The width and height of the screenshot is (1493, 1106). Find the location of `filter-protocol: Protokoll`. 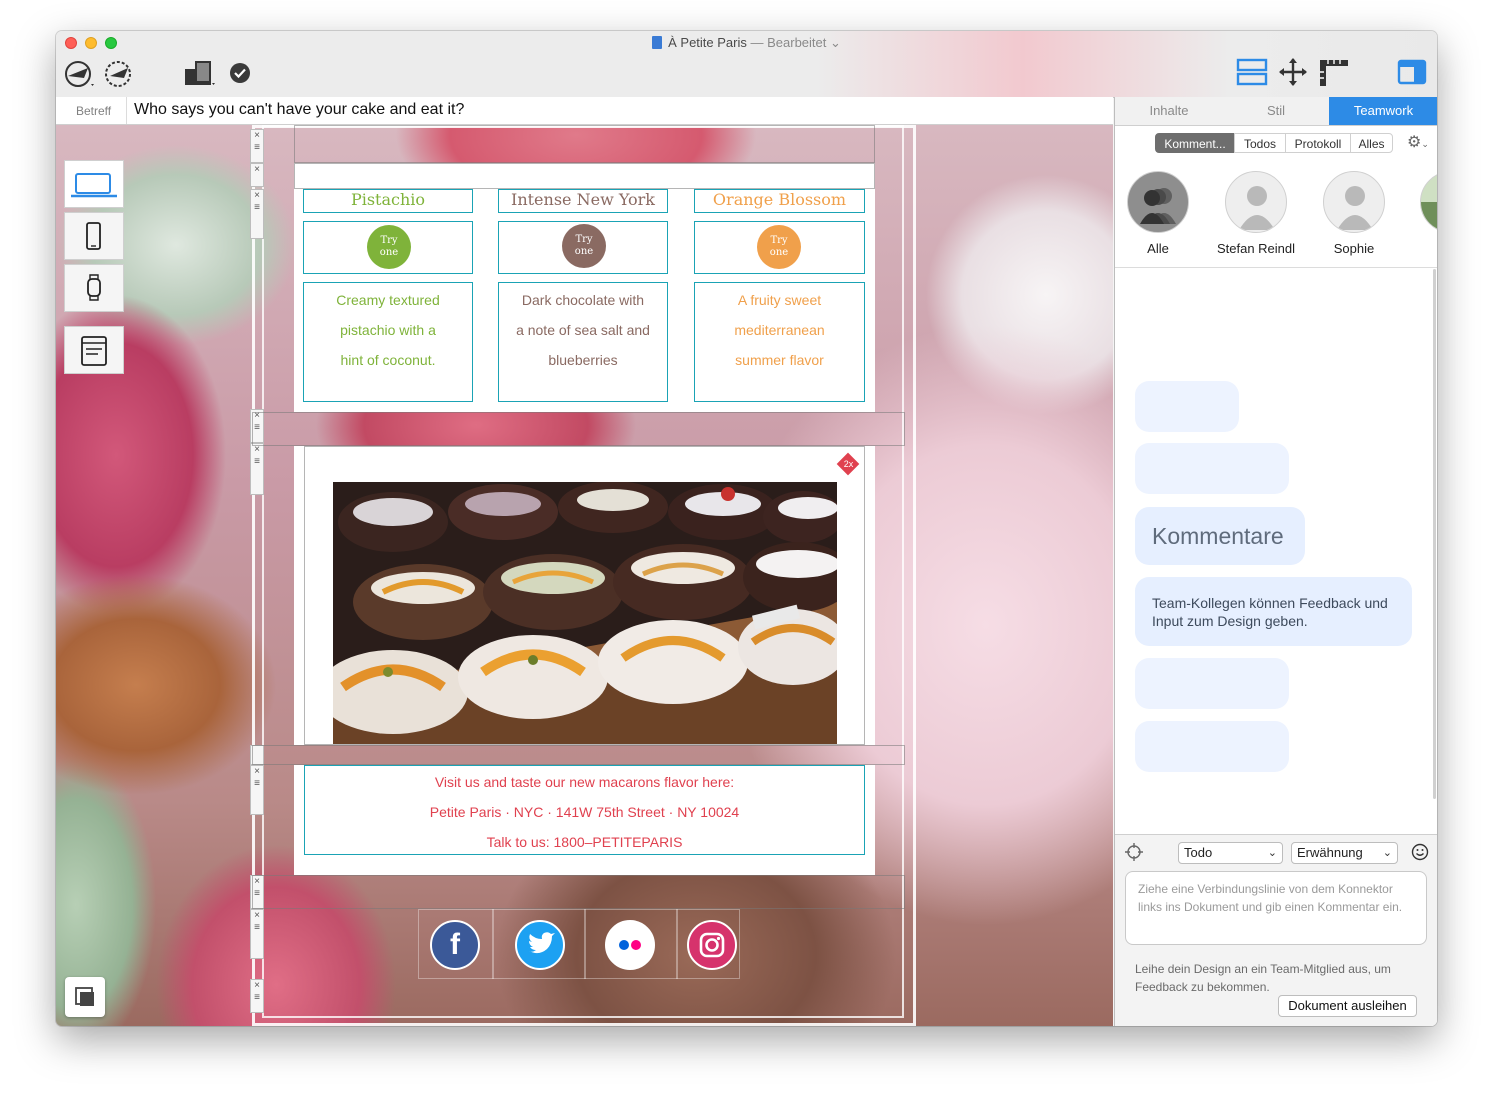

filter-protocol: Protokoll is located at coordinates (1318, 143).